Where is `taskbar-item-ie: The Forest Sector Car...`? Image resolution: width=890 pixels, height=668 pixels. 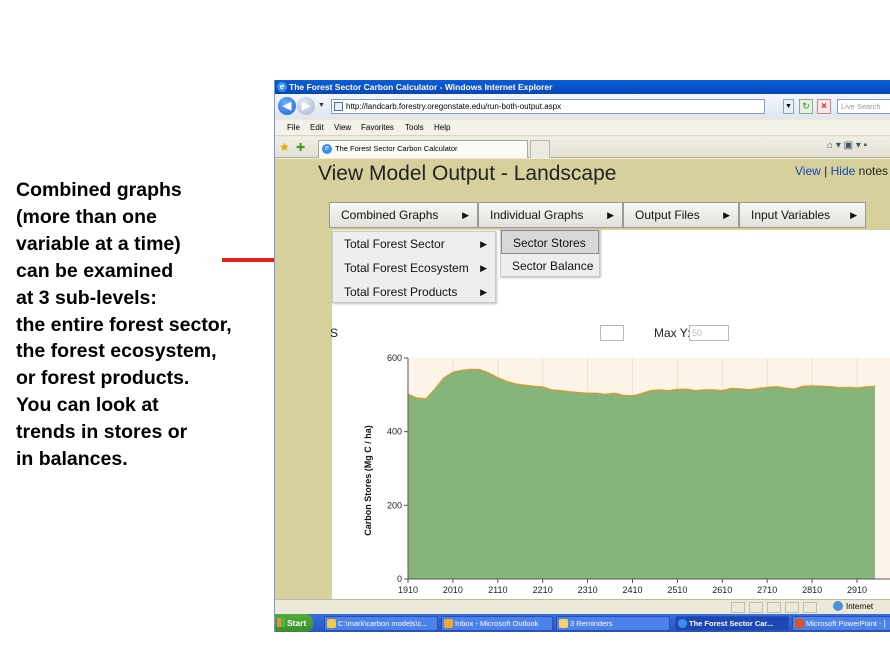 taskbar-item-ie: The Forest Sector Car... is located at coordinates (732, 623).